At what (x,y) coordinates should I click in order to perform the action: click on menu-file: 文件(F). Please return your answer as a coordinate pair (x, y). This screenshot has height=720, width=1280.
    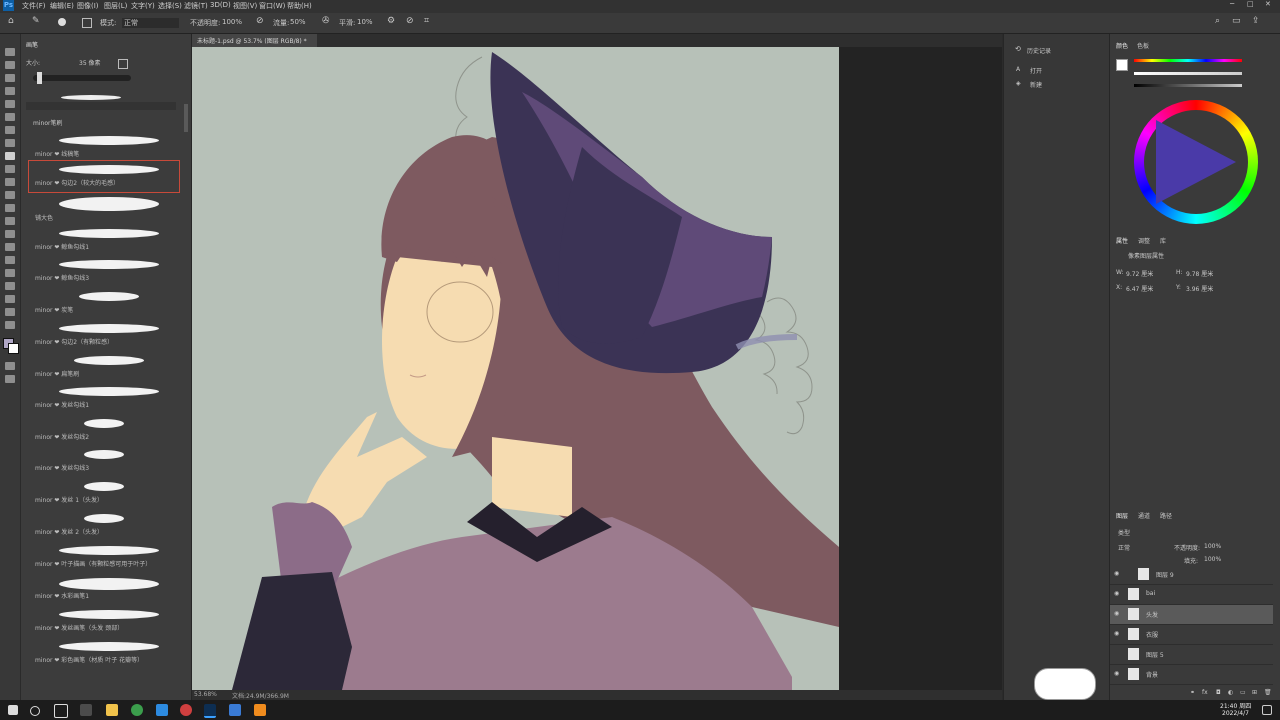
    Looking at the image, I should click on (34, 6).